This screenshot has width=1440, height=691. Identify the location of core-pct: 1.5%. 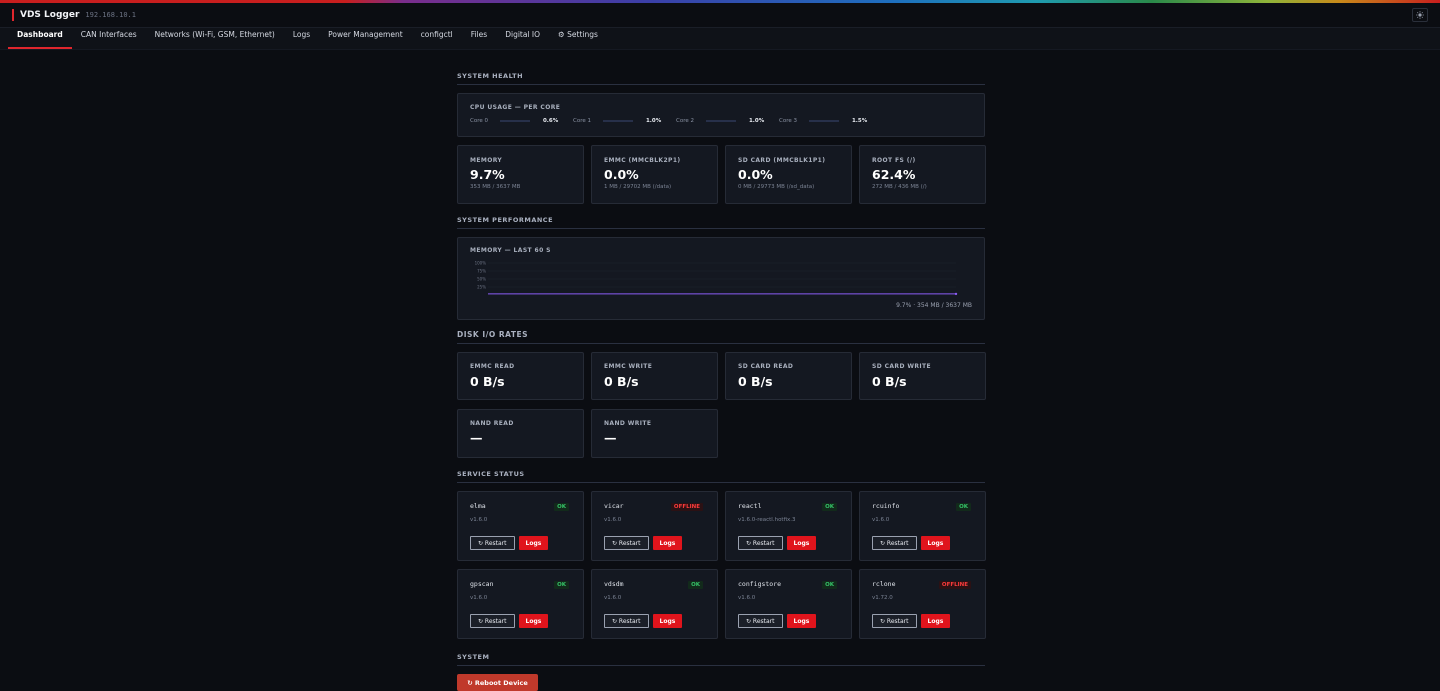
(859, 121).